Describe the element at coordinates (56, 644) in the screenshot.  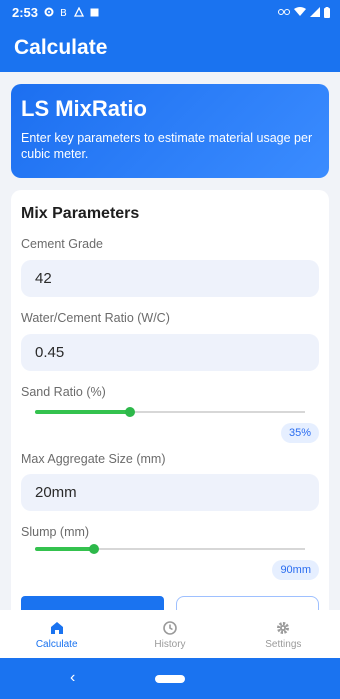
I see `nav-label: Calculate` at that location.